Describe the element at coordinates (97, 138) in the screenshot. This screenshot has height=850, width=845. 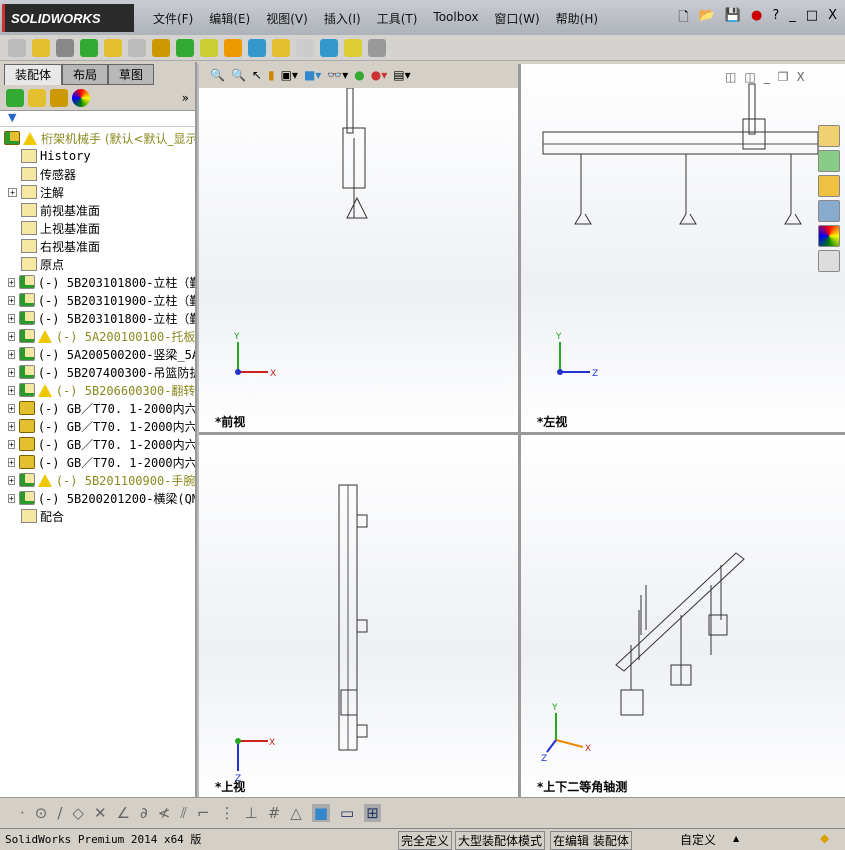
I see `tree-root: 桁架机械手 (默认<默认_显示状态-1>)` at that location.